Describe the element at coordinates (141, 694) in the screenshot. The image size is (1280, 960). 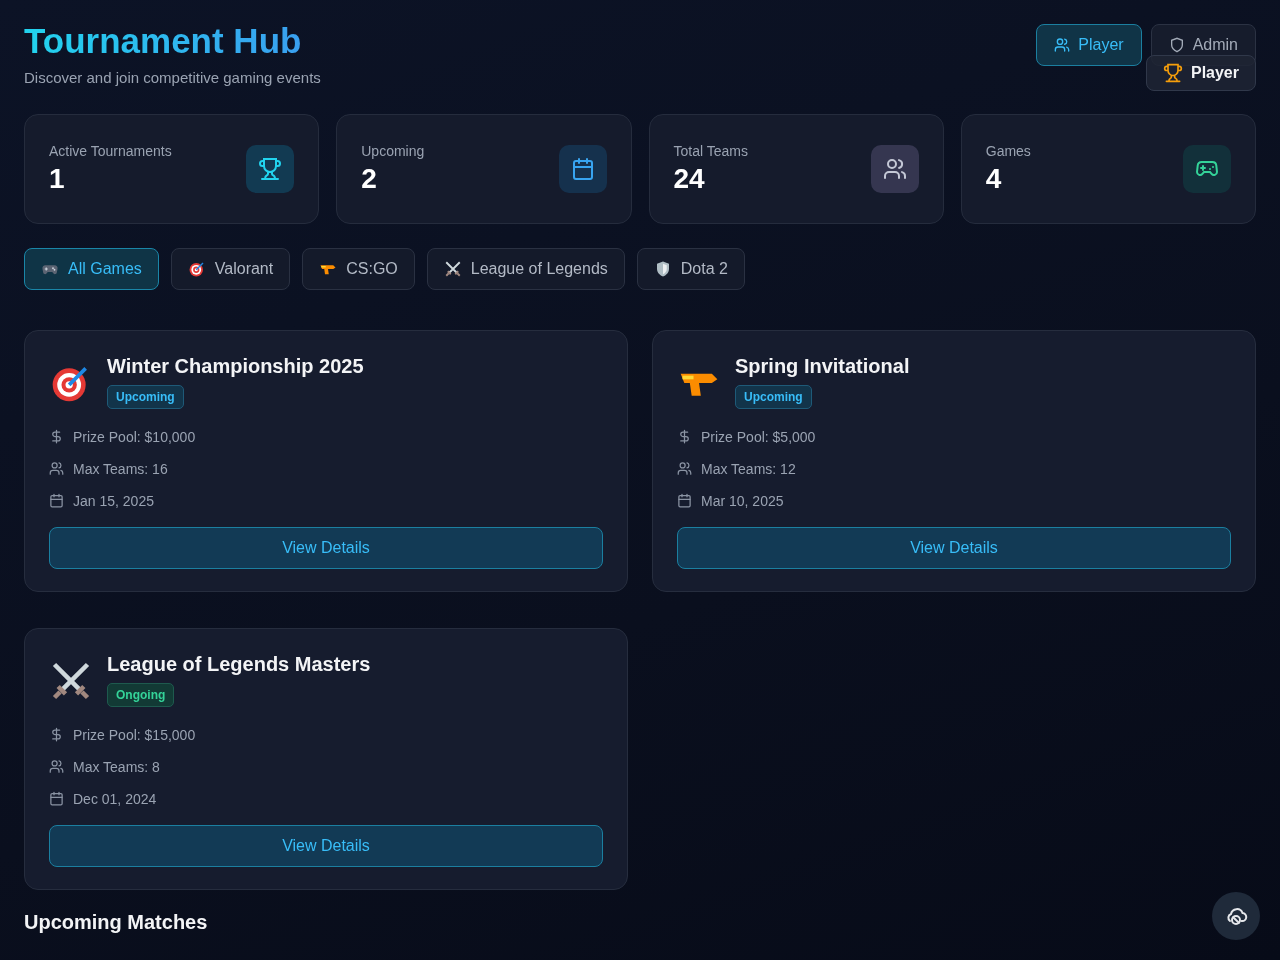
I see `status-badge: Ongoing` at that location.